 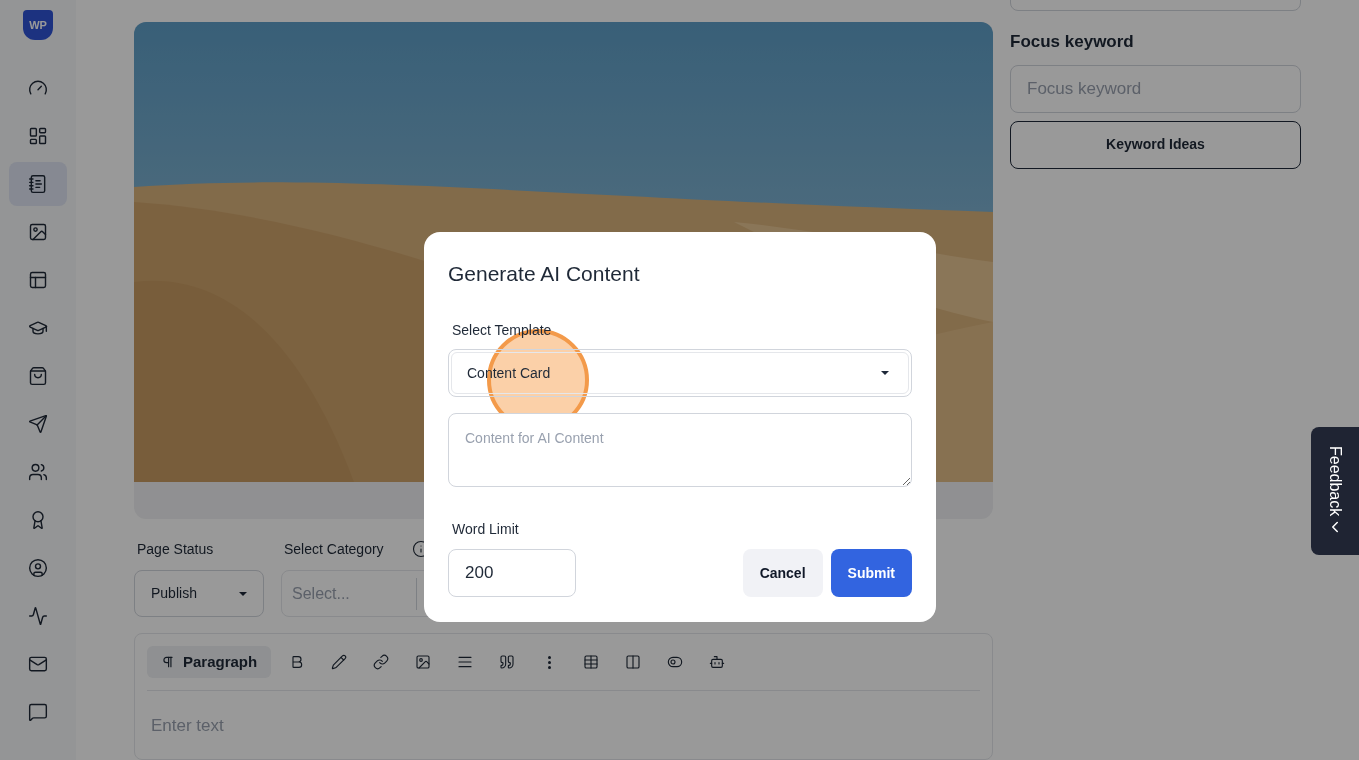 What do you see at coordinates (38, 424) in the screenshot?
I see `send-icon` at bounding box center [38, 424].